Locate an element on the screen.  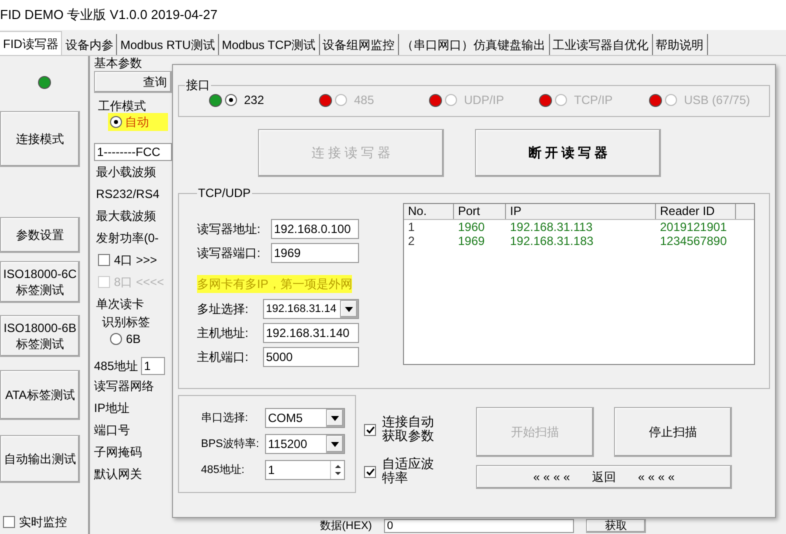
field-label: 读写器地址: is located at coordinates (228, 229).